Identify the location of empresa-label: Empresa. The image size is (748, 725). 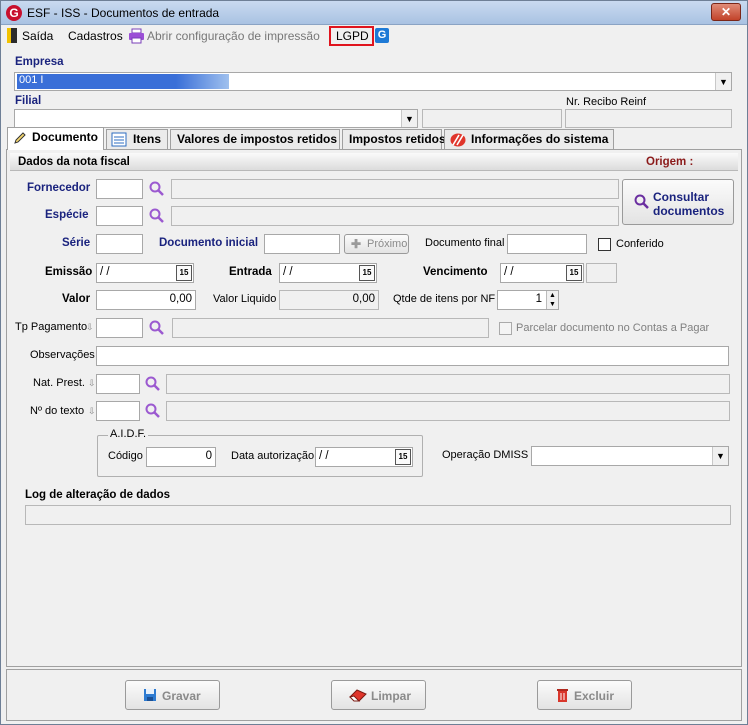
(39, 62).